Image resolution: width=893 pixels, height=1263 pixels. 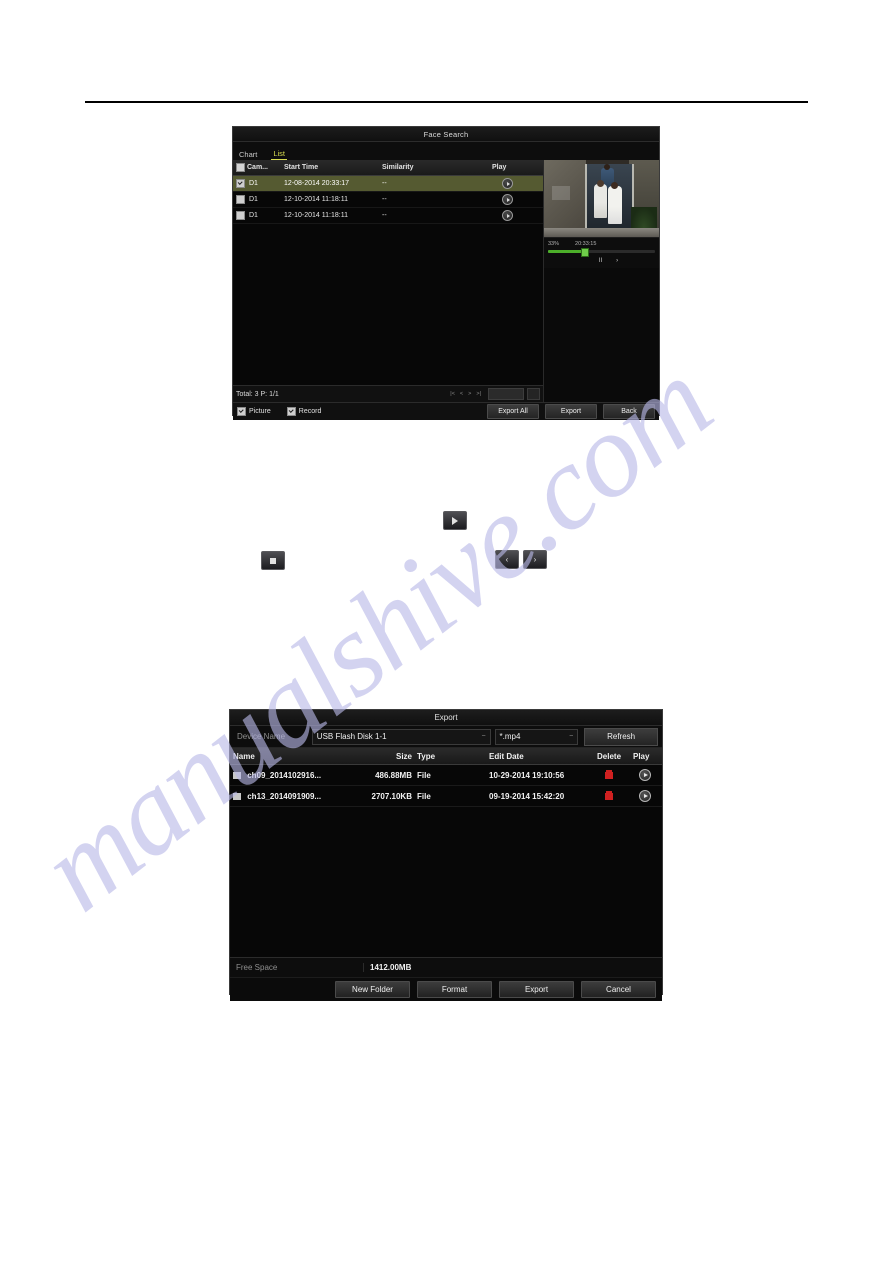 What do you see at coordinates (279, 154) in the screenshot?
I see `tab-list: List` at bounding box center [279, 154].